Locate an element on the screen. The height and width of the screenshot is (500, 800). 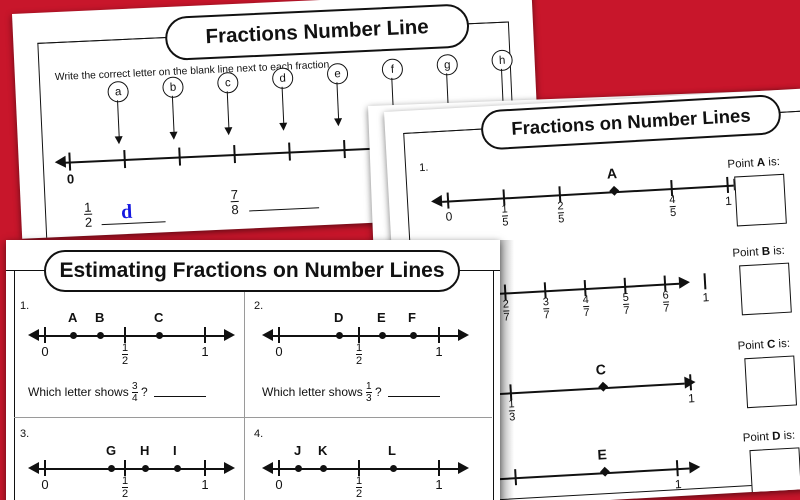
pointer-d-head is located at coordinates (283, 126).